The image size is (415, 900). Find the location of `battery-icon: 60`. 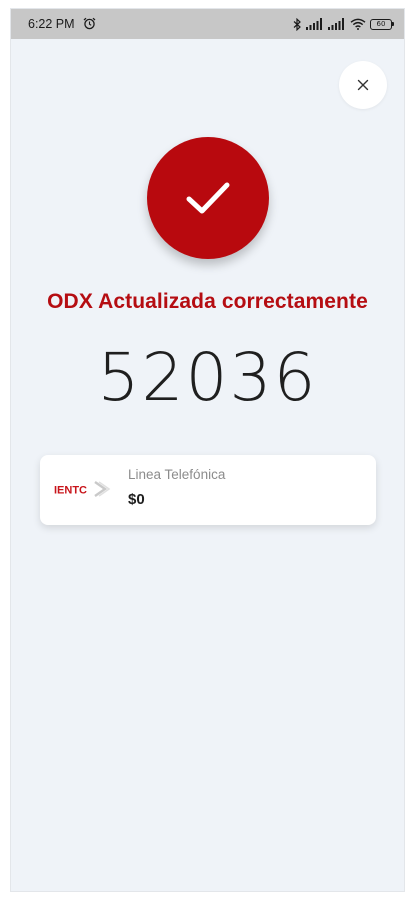

battery-icon: 60 is located at coordinates (382, 24).